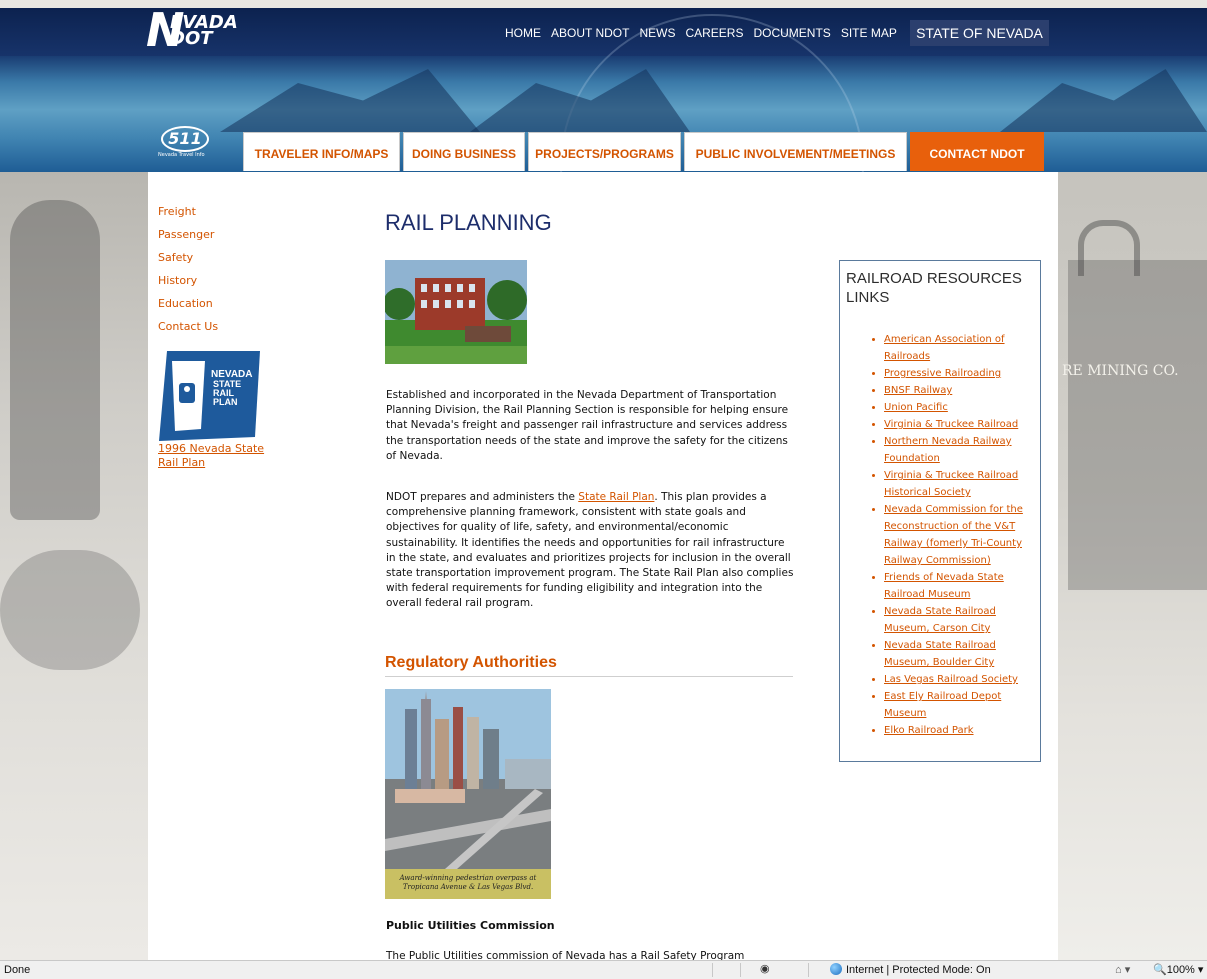 The height and width of the screenshot is (979, 1207). I want to click on logo-511-tagline: Nevada Travel Info, so click(181, 155).